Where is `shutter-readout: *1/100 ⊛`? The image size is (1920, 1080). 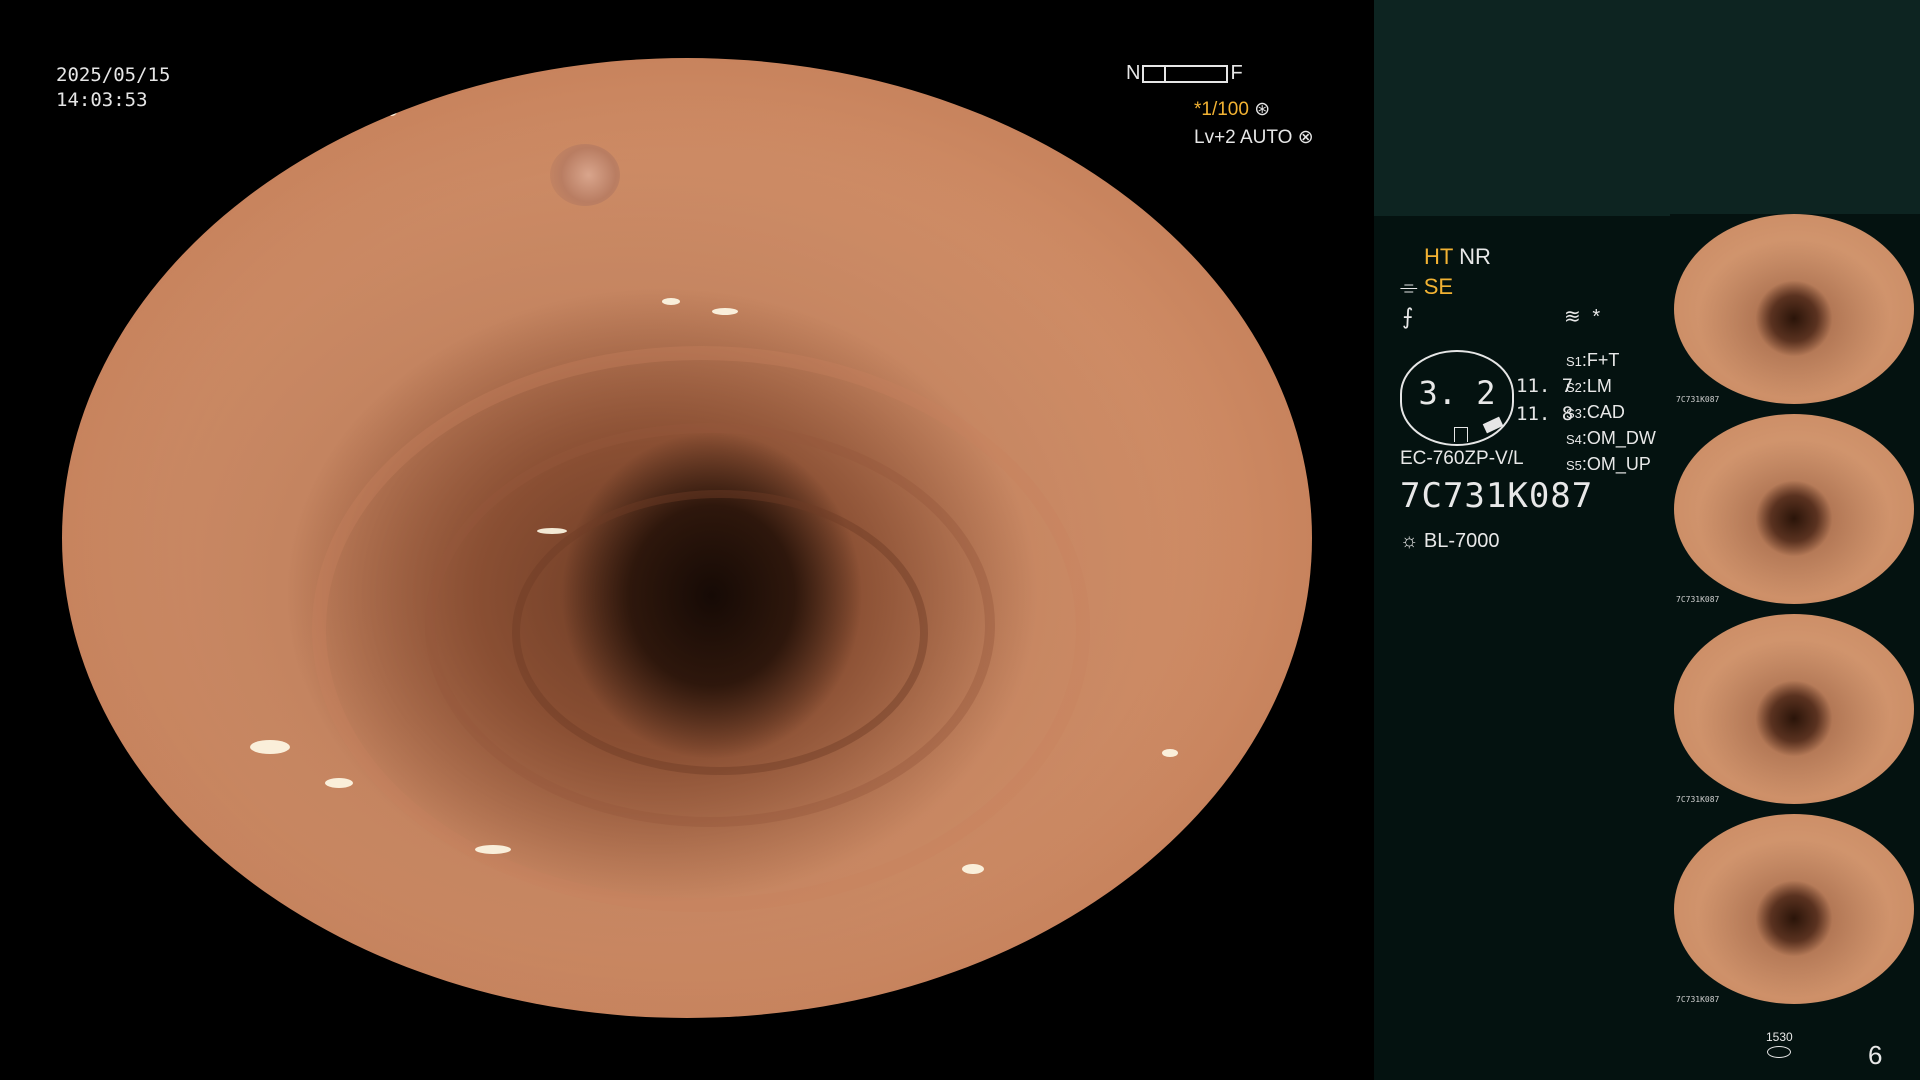 shutter-readout: *1/100 ⊛ is located at coordinates (1232, 109).